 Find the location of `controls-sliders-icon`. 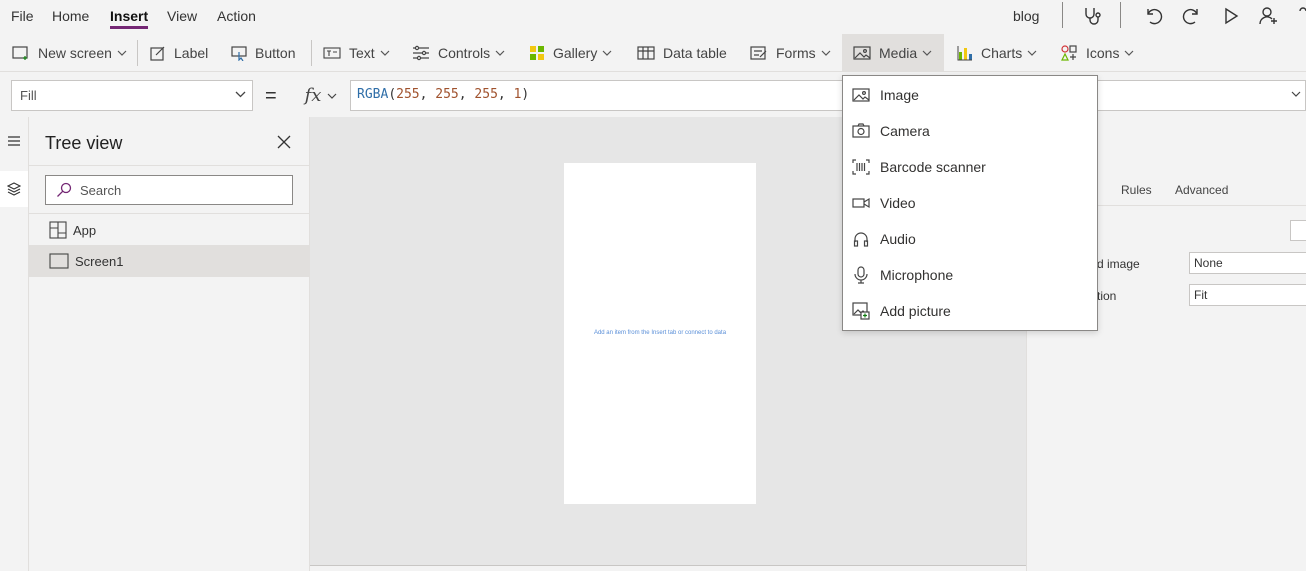

controls-sliders-icon is located at coordinates (421, 53).